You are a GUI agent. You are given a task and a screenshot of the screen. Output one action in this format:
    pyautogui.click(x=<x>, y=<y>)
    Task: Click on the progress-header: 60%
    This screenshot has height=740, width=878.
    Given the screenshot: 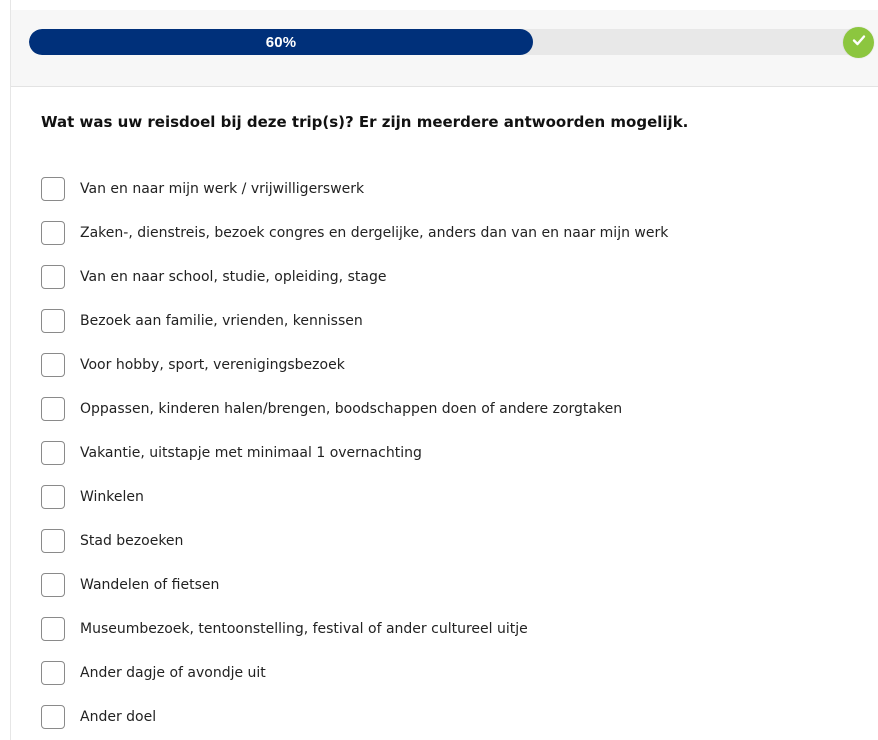 What is the action you would take?
    pyautogui.click(x=444, y=48)
    